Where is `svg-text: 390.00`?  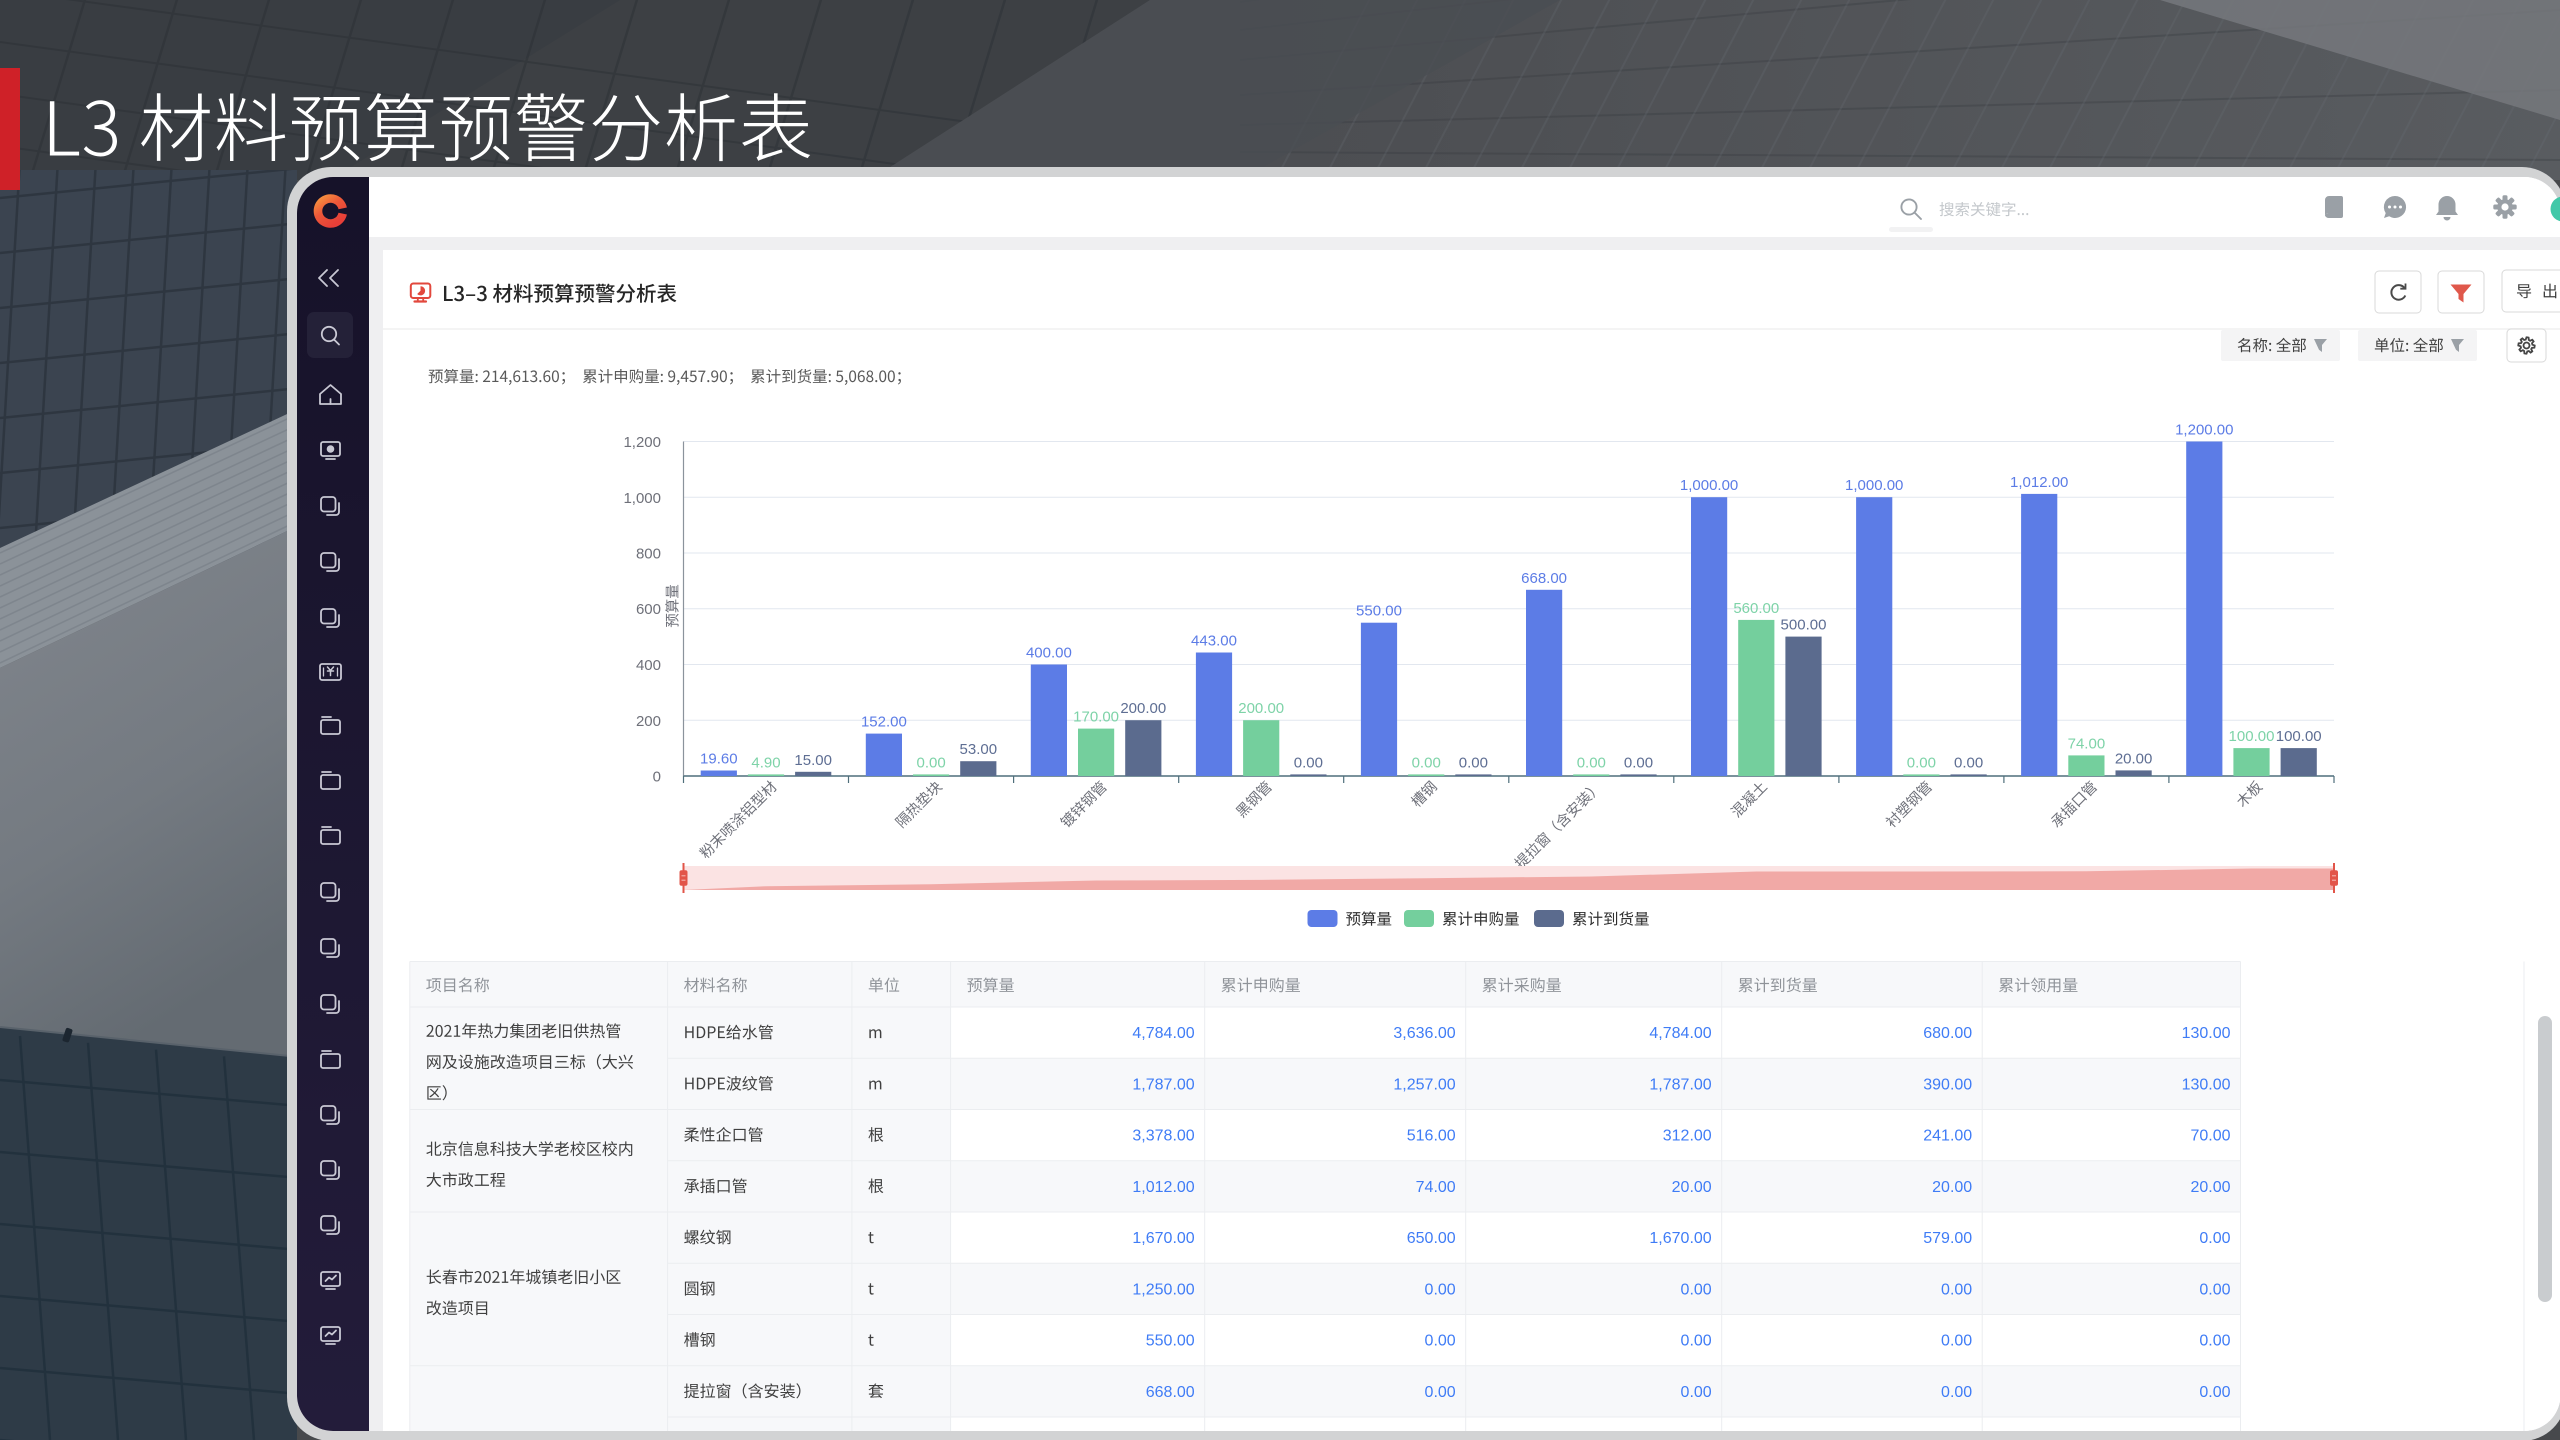 svg-text: 390.00 is located at coordinates (1947, 1084).